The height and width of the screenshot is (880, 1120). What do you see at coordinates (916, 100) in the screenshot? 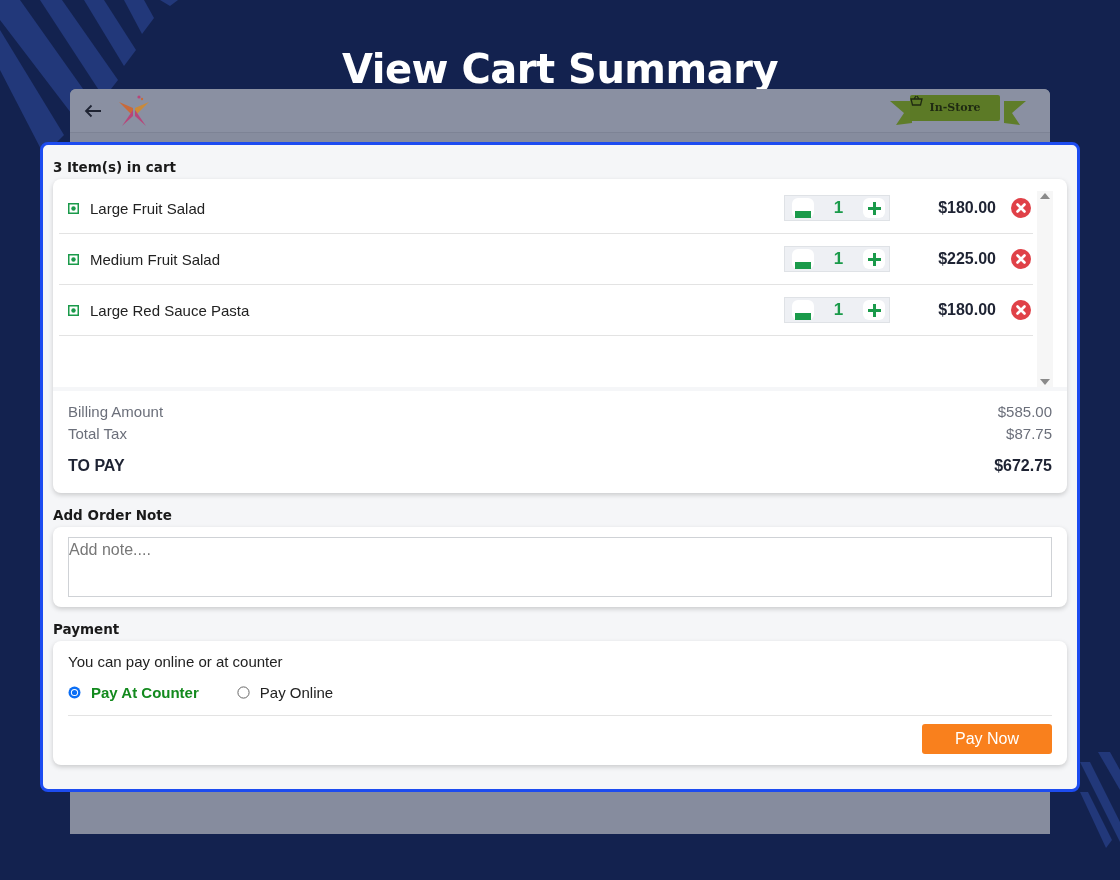
I see `basket-icon` at bounding box center [916, 100].